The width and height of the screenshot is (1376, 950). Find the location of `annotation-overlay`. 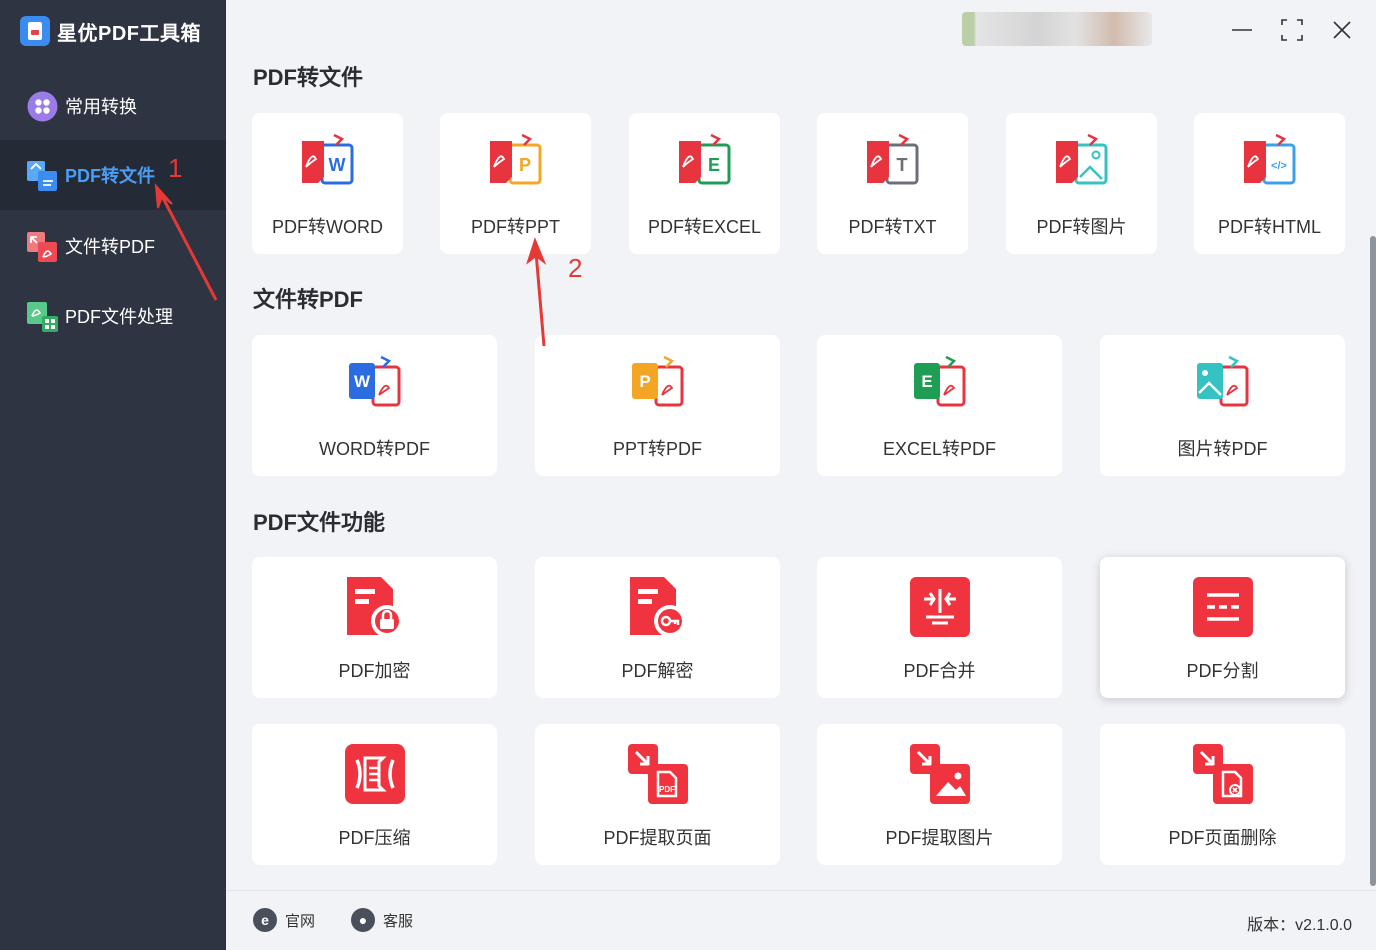

annotation-overlay is located at coordinates (350, 265).